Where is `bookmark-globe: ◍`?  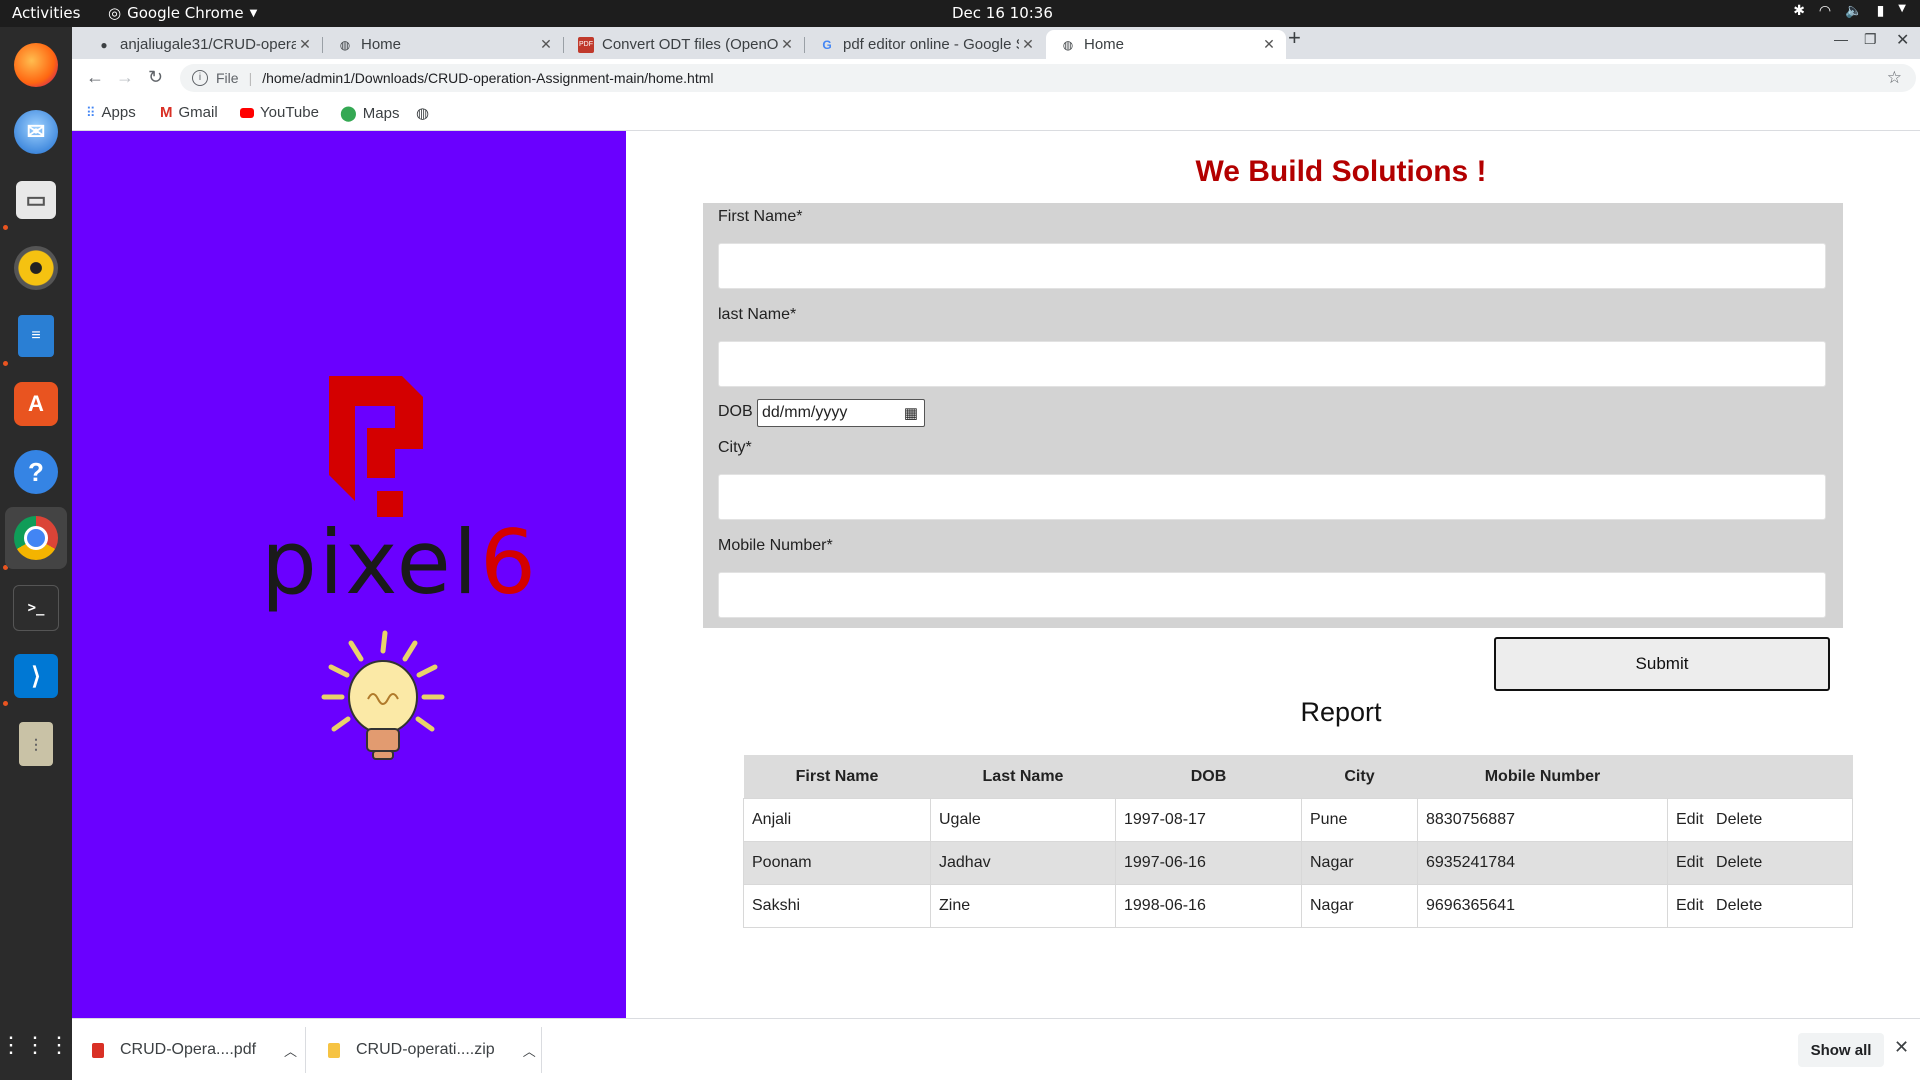 bookmark-globe: ◍ is located at coordinates (422, 113).